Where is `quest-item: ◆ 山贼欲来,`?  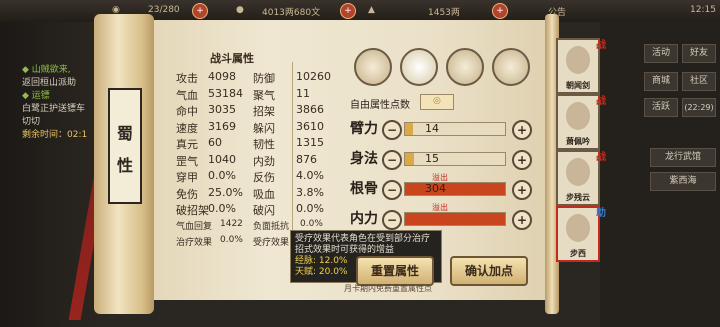
quest-item: ◆ 山贼欲来, is located at coordinates (46, 68).